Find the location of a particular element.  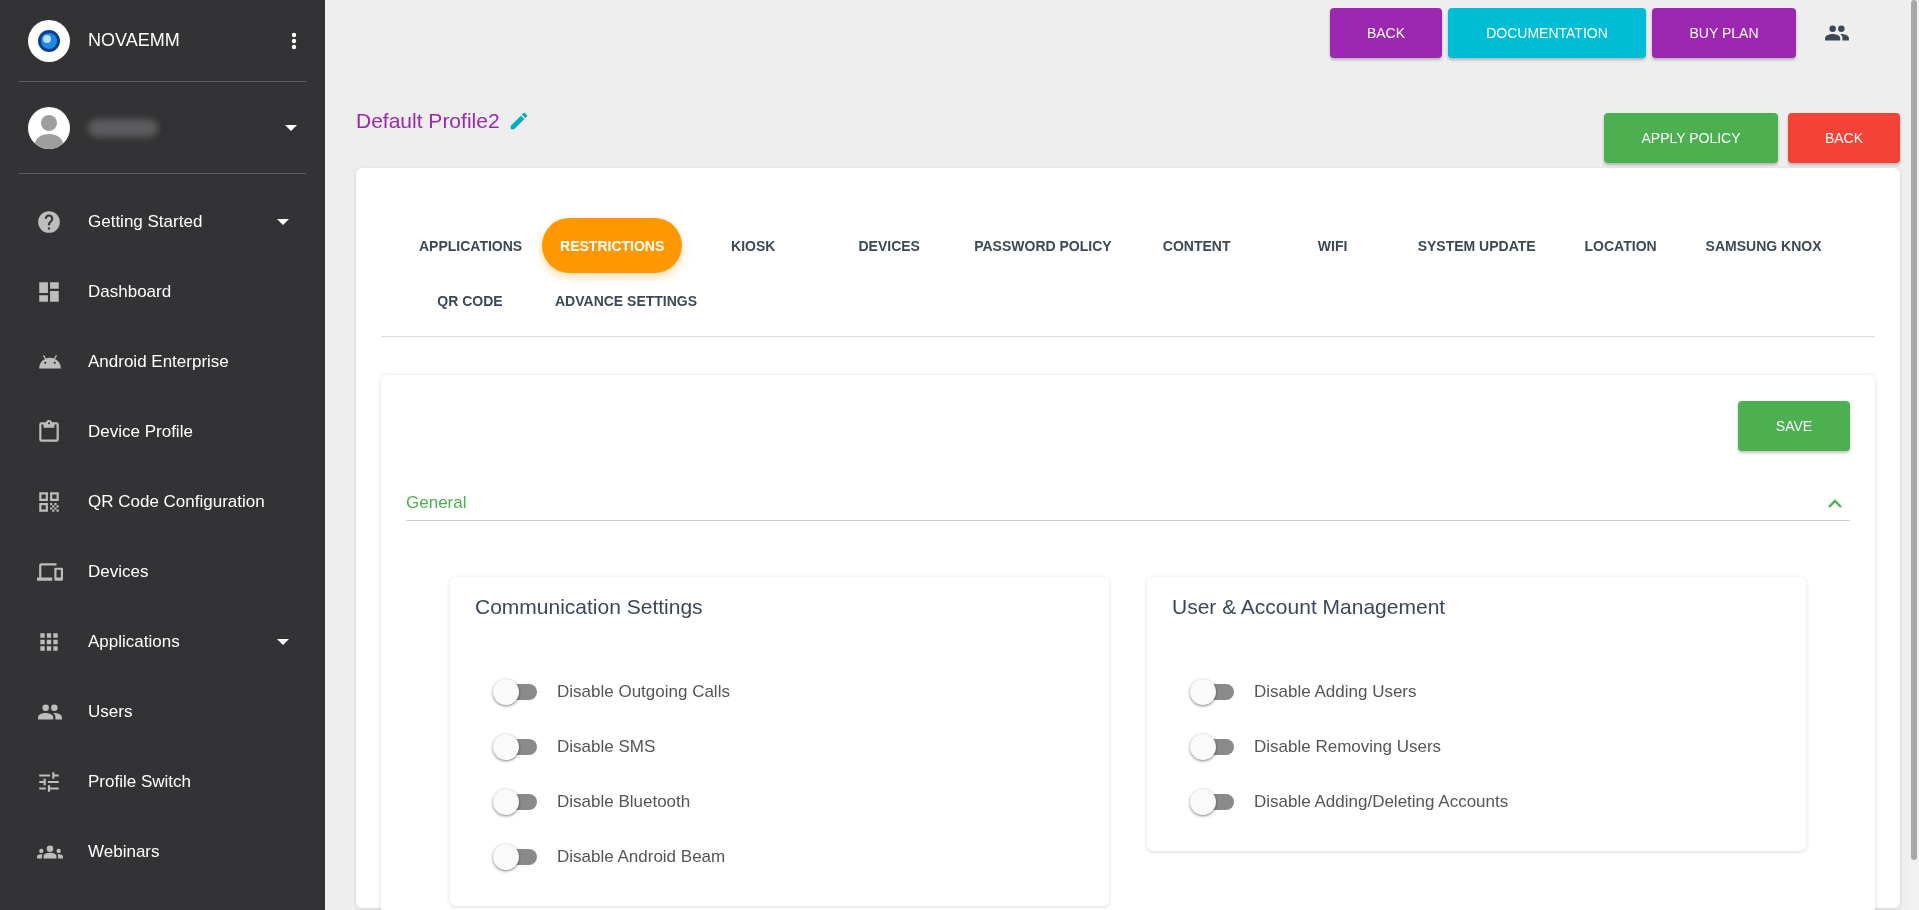

logo-icon is located at coordinates (49, 40).